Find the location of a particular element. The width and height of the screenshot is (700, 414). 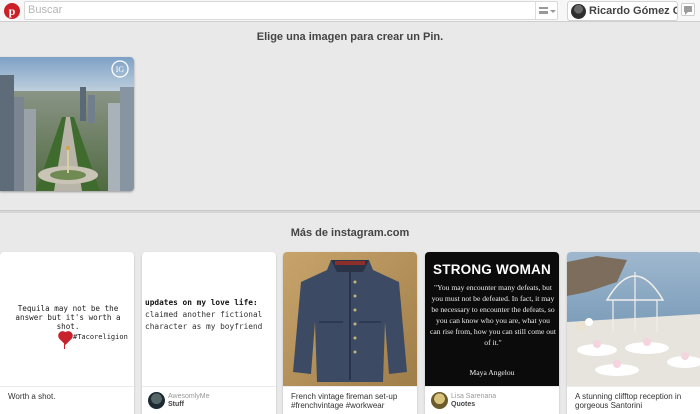

pin-hashtag: #Tacoreligion is located at coordinates (100, 337).